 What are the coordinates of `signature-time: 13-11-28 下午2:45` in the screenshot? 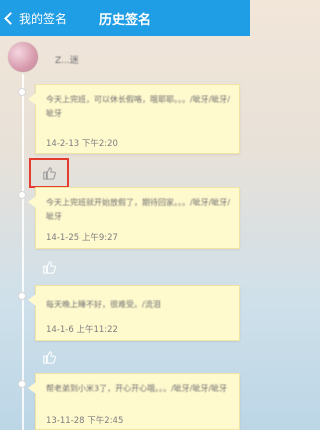 It's located at (85, 421).